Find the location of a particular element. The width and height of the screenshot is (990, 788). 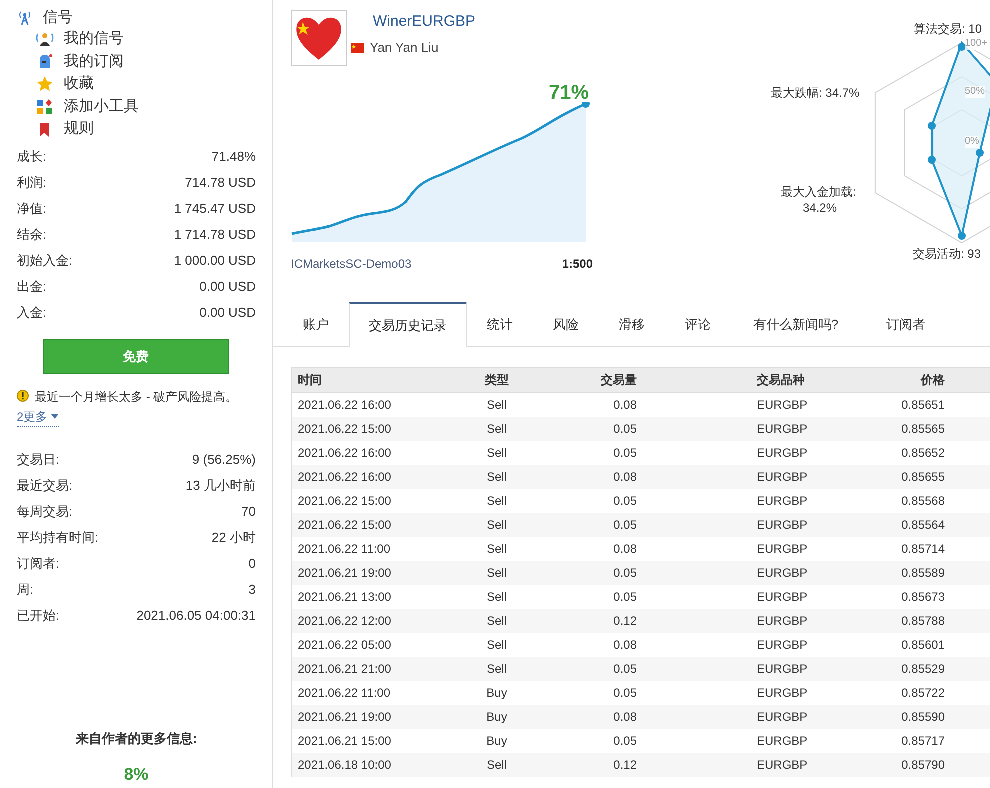

table-cell-text: 0.85564 is located at coordinates (923, 525).